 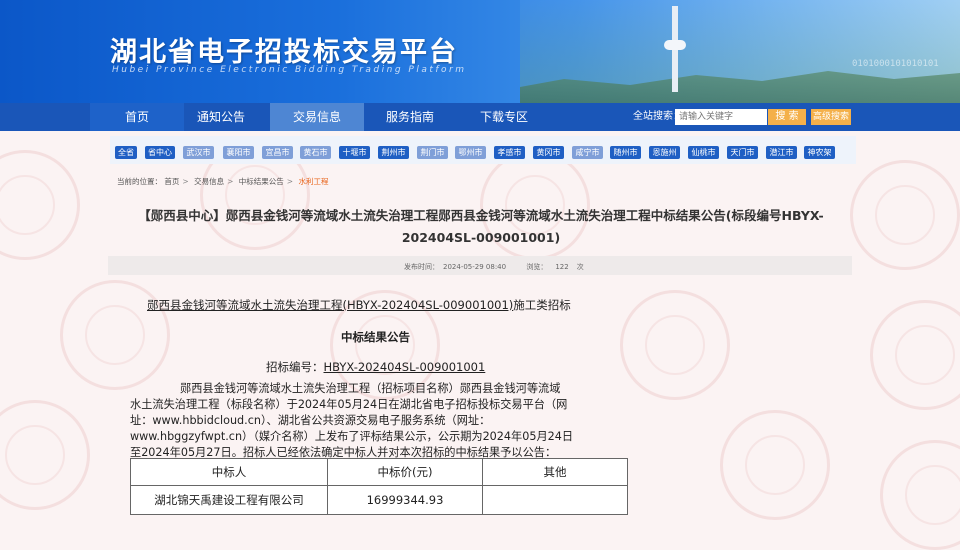 What do you see at coordinates (504, 117) in the screenshot?
I see `nav-item-downloads: 下载专区` at bounding box center [504, 117].